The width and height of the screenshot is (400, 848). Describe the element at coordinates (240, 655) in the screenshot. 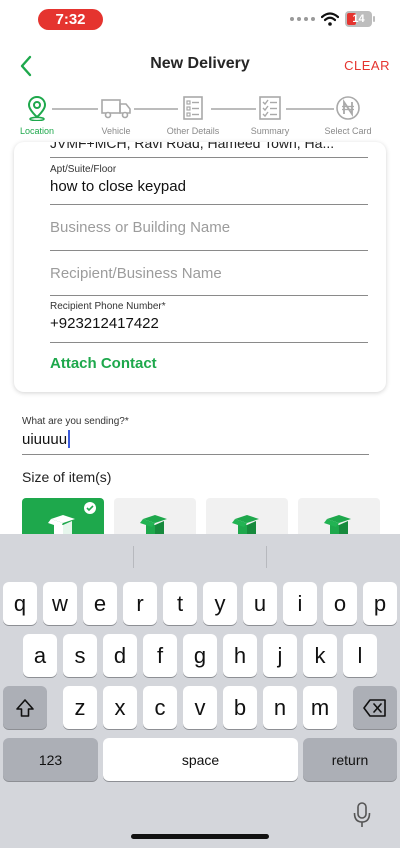

I see `key-h: h` at that location.